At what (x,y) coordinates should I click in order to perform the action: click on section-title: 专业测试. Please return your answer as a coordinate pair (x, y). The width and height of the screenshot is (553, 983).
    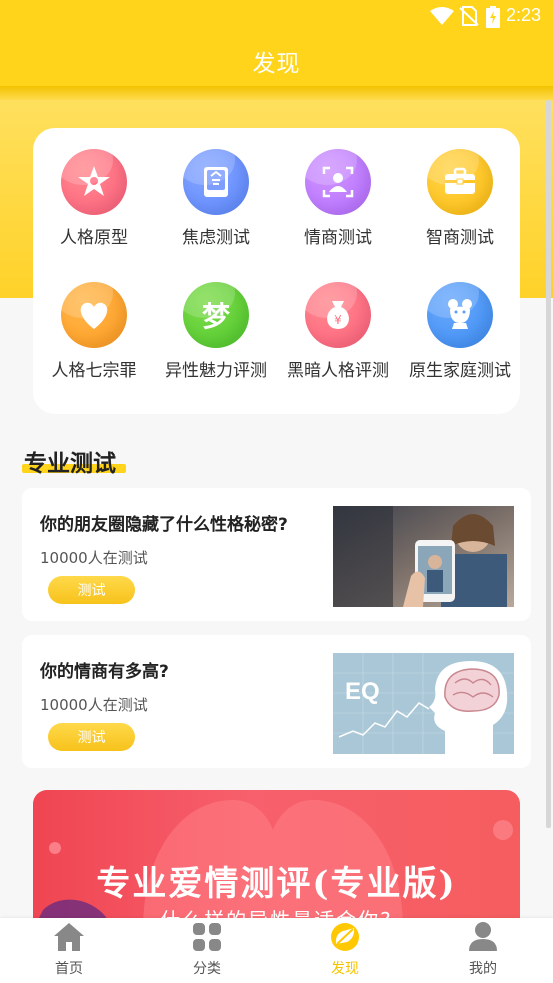
    Looking at the image, I should click on (70, 464).